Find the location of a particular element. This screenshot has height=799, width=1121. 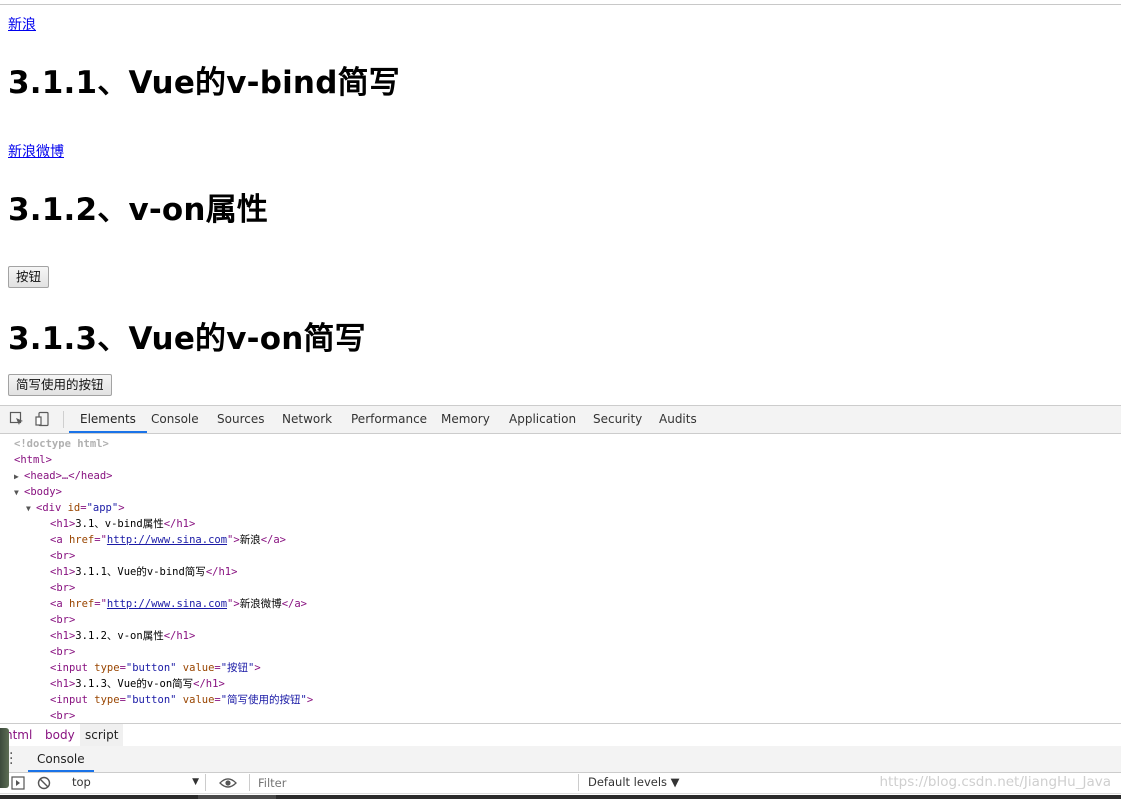

expand-triangle-icon: ▶ is located at coordinates (19, 477).